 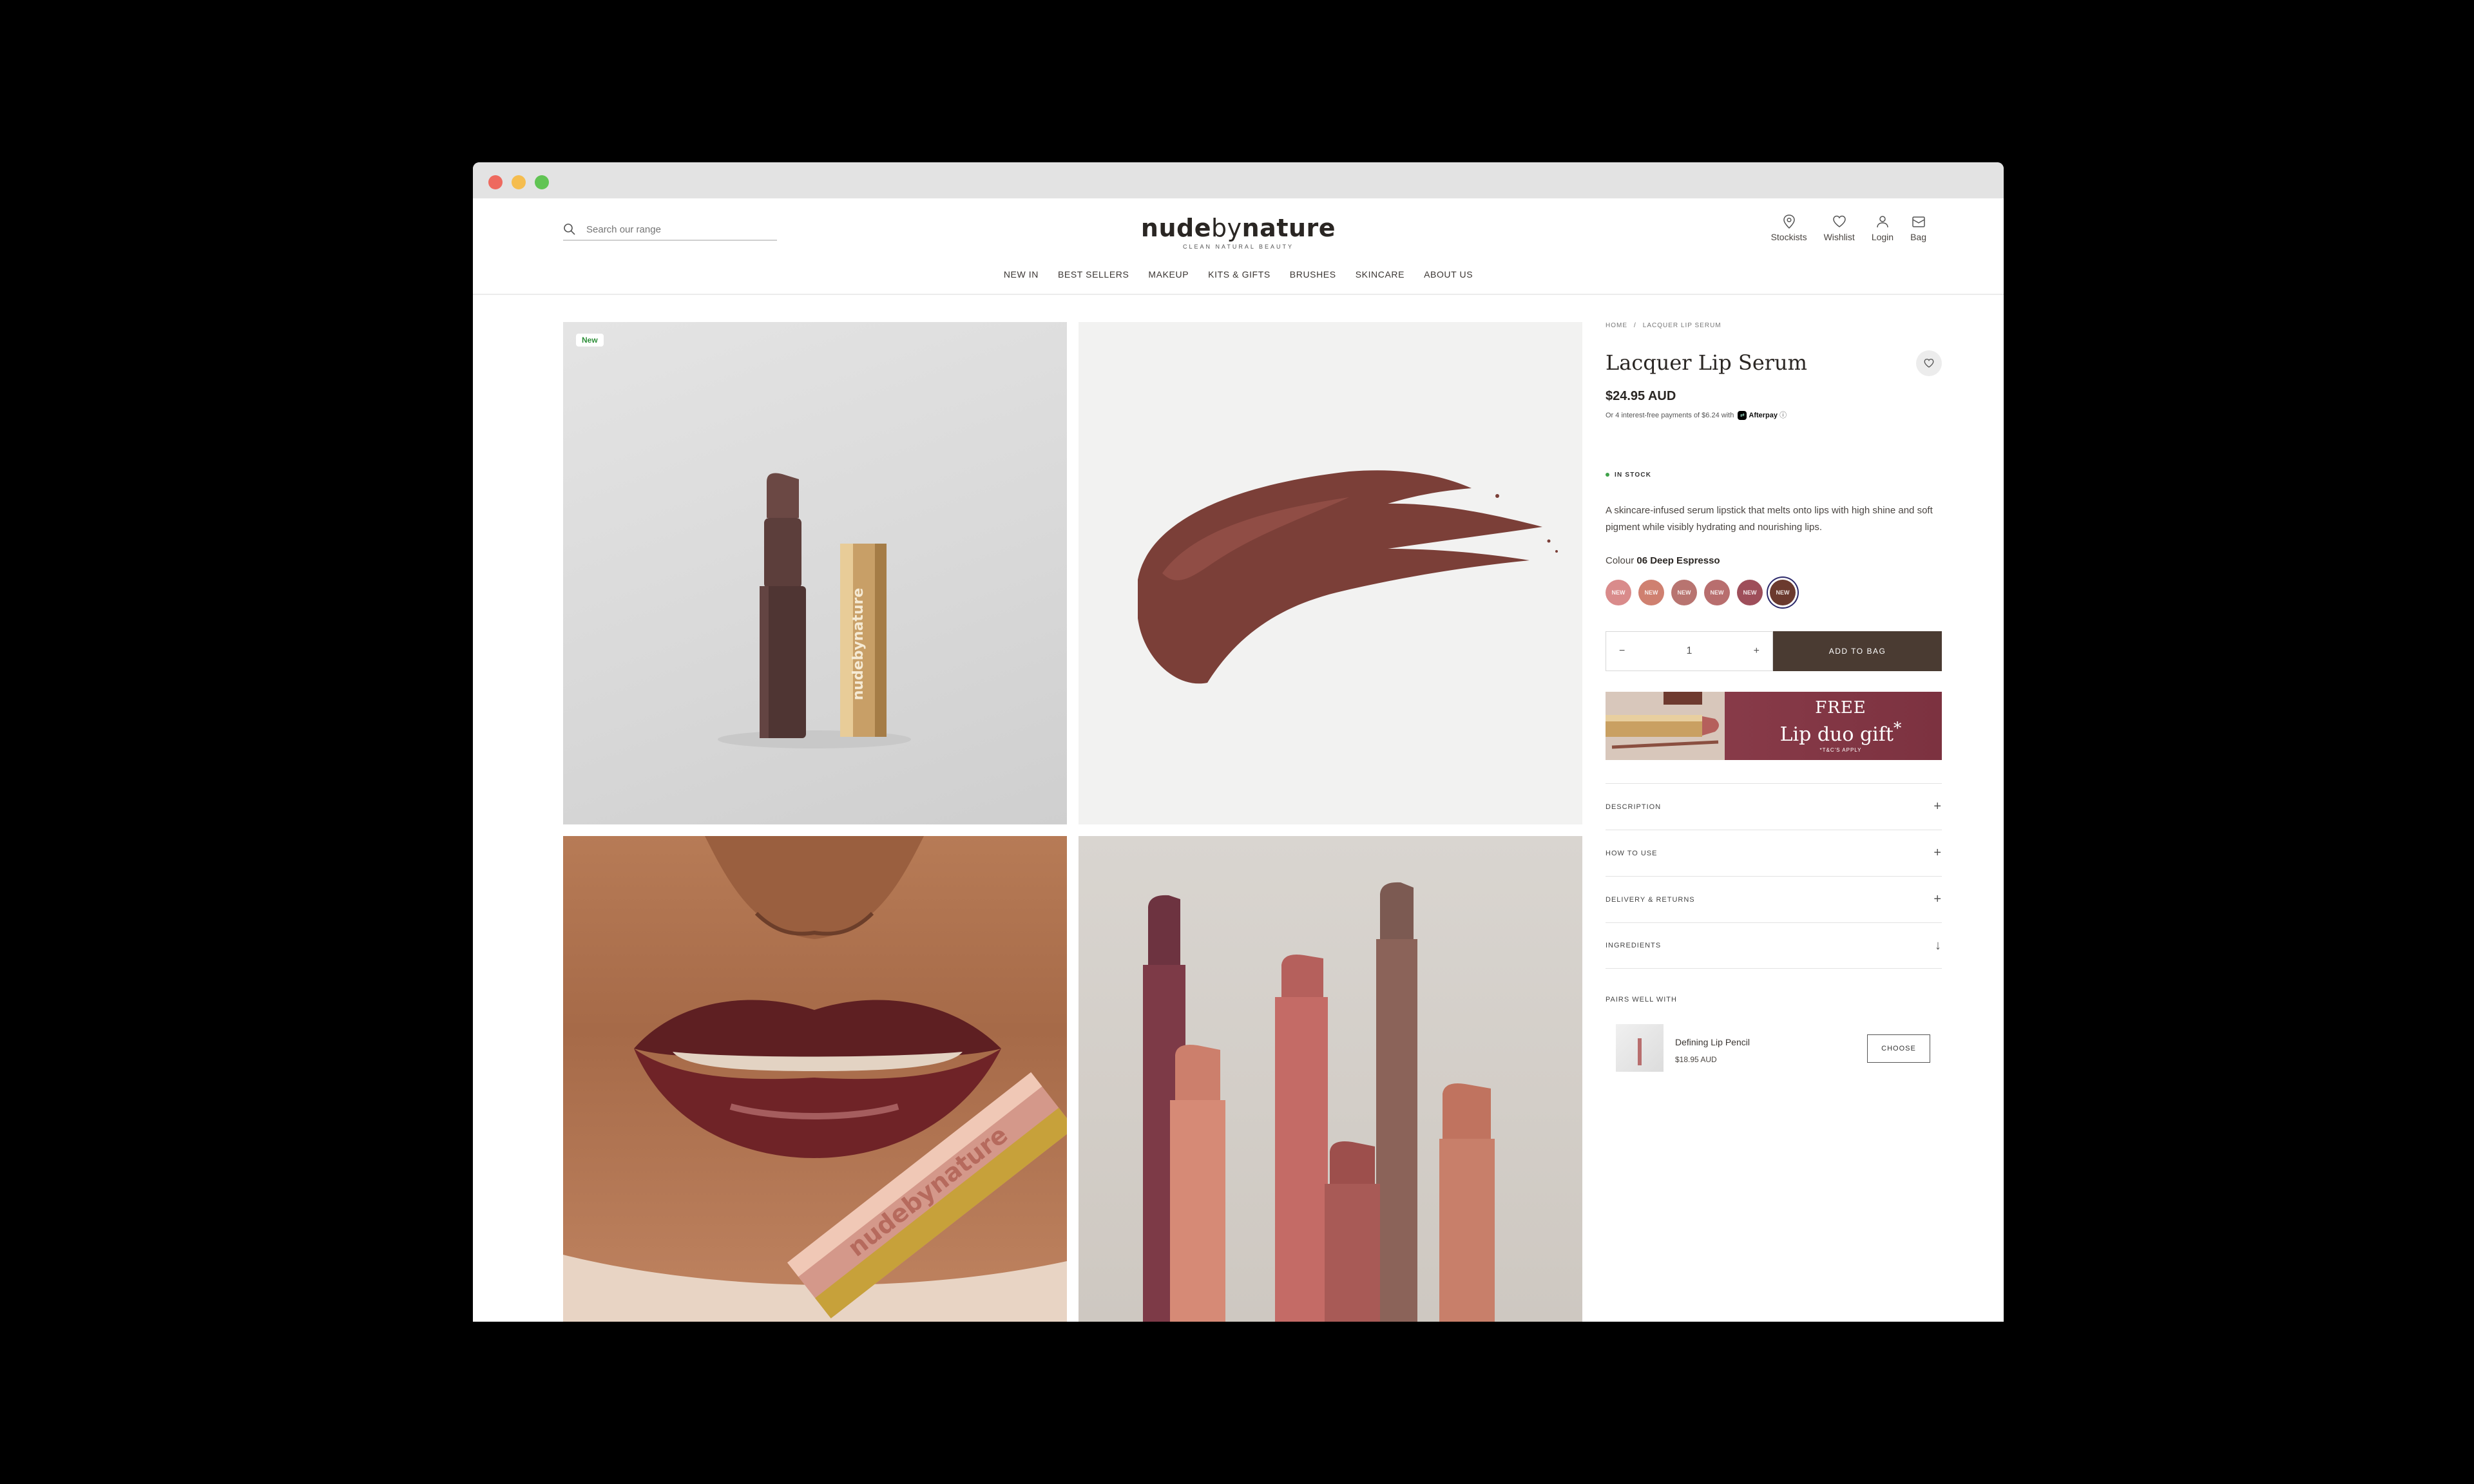 I want to click on accordion-how-to-use: HOW TO USE +, so click(x=1774, y=853).